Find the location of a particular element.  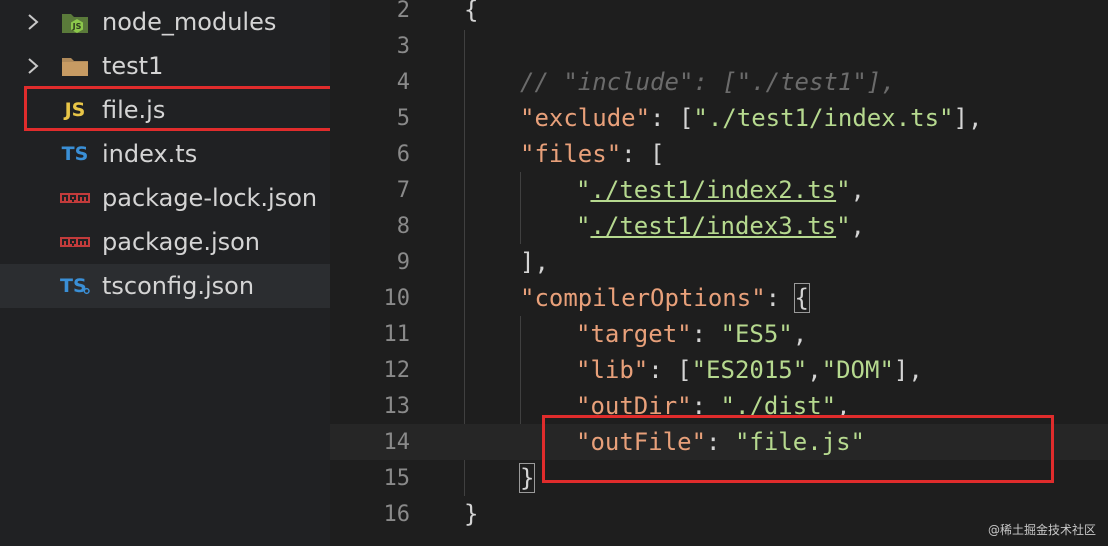

json-key: "compilerOptions" is located at coordinates (643, 298).